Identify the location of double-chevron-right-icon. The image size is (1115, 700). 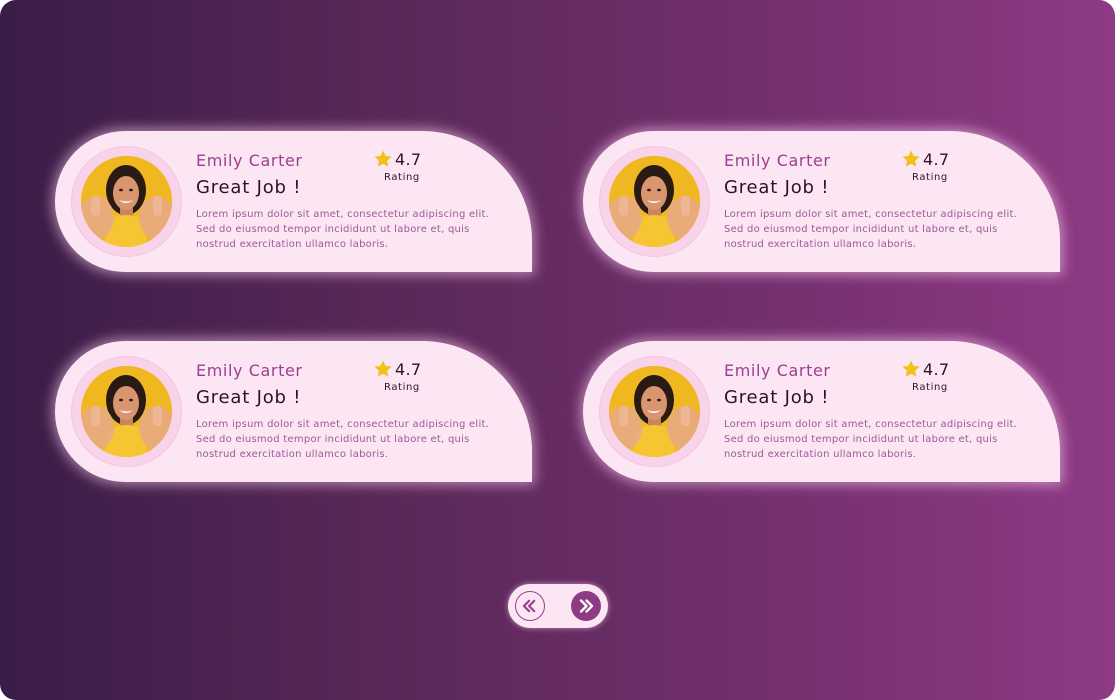
(586, 606).